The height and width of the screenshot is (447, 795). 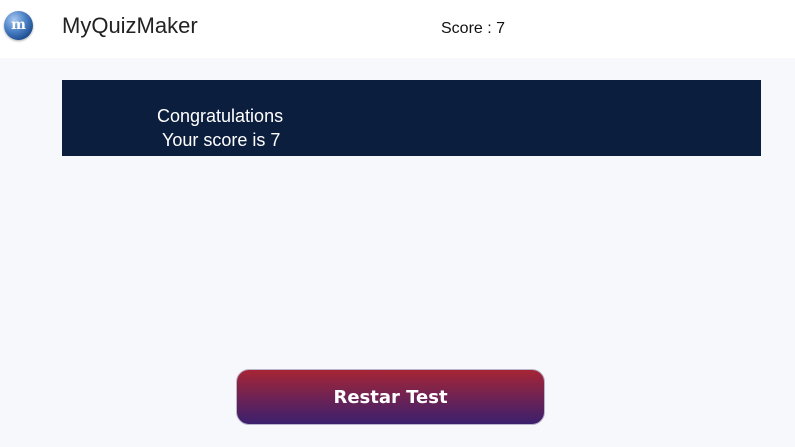 I want to click on logo-letter: m, so click(x=18, y=25).